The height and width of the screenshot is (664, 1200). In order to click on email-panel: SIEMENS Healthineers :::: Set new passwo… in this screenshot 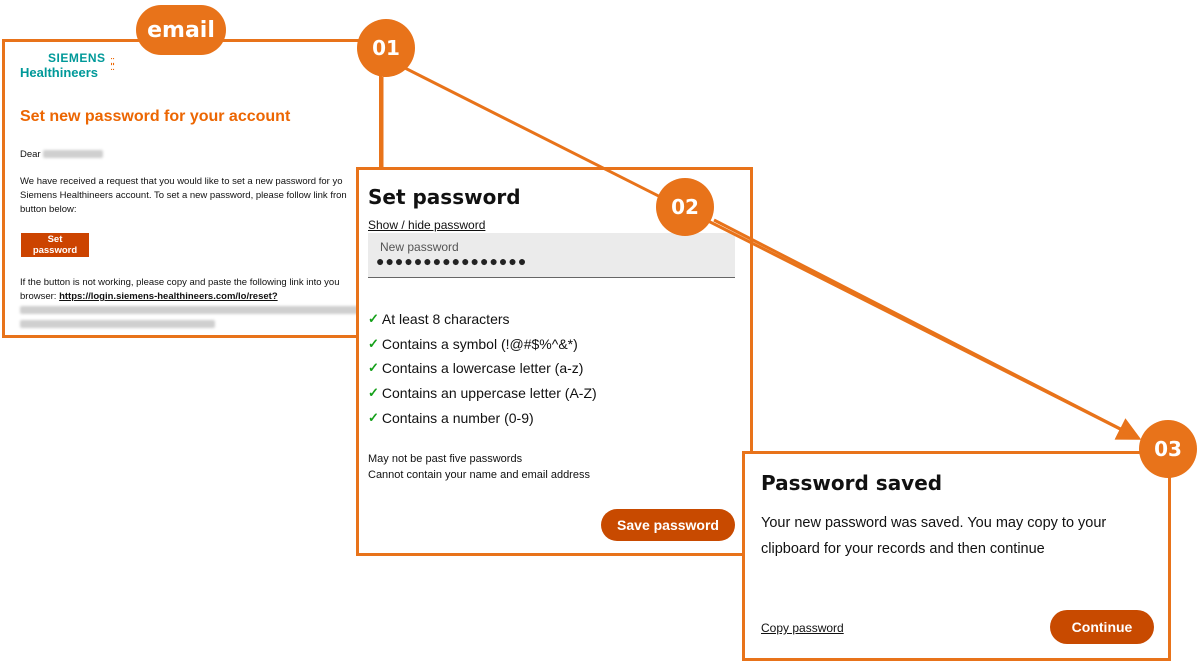, I will do `click(192, 188)`.